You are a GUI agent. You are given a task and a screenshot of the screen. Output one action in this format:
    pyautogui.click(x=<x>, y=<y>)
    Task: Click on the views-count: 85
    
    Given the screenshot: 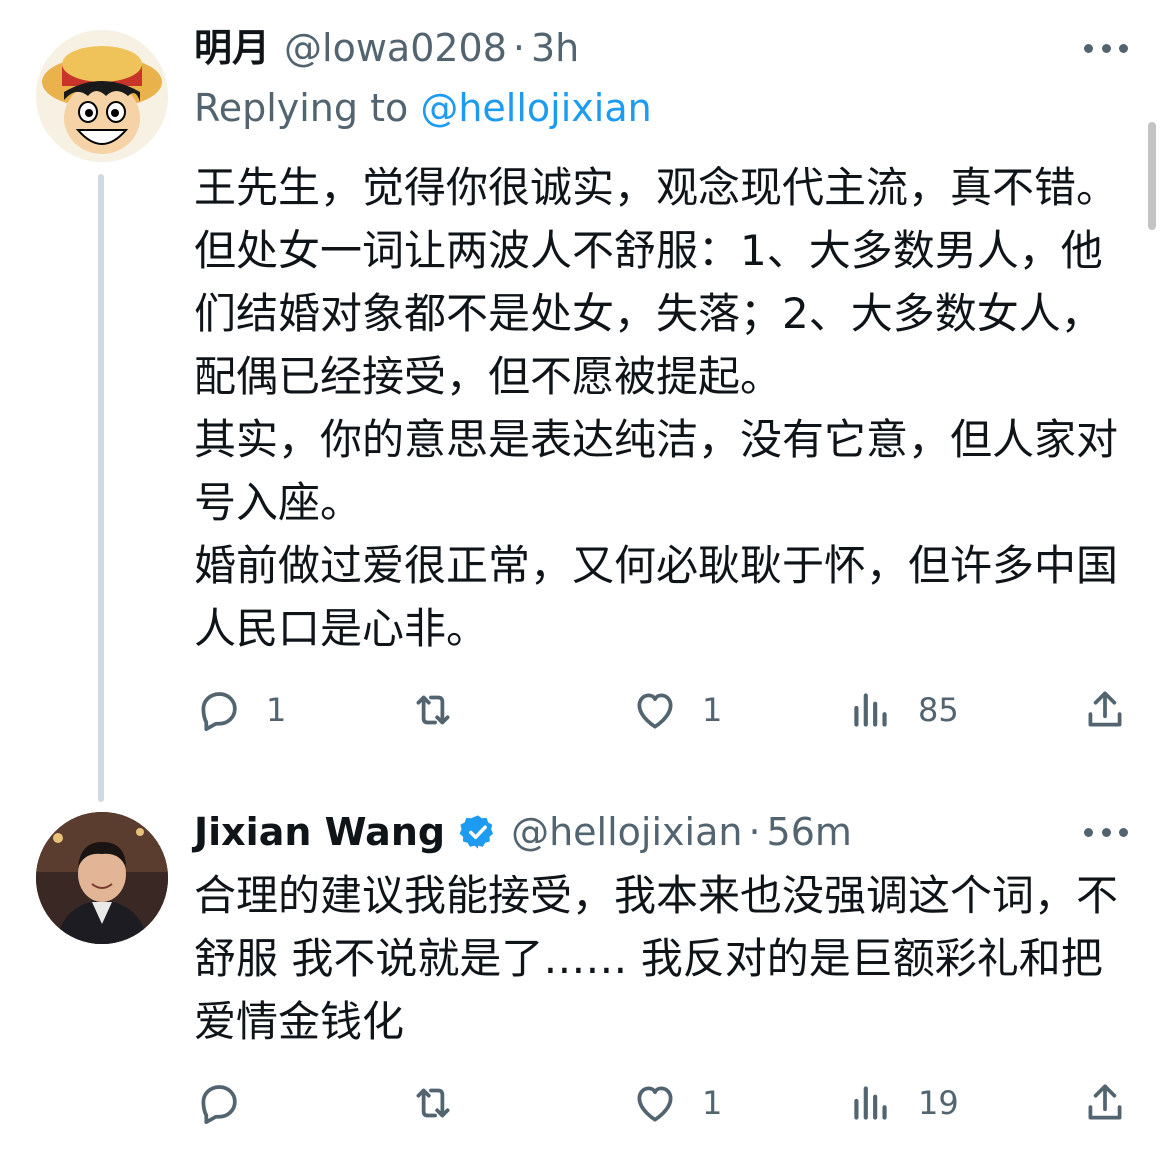 What is the action you would take?
    pyautogui.click(x=938, y=710)
    